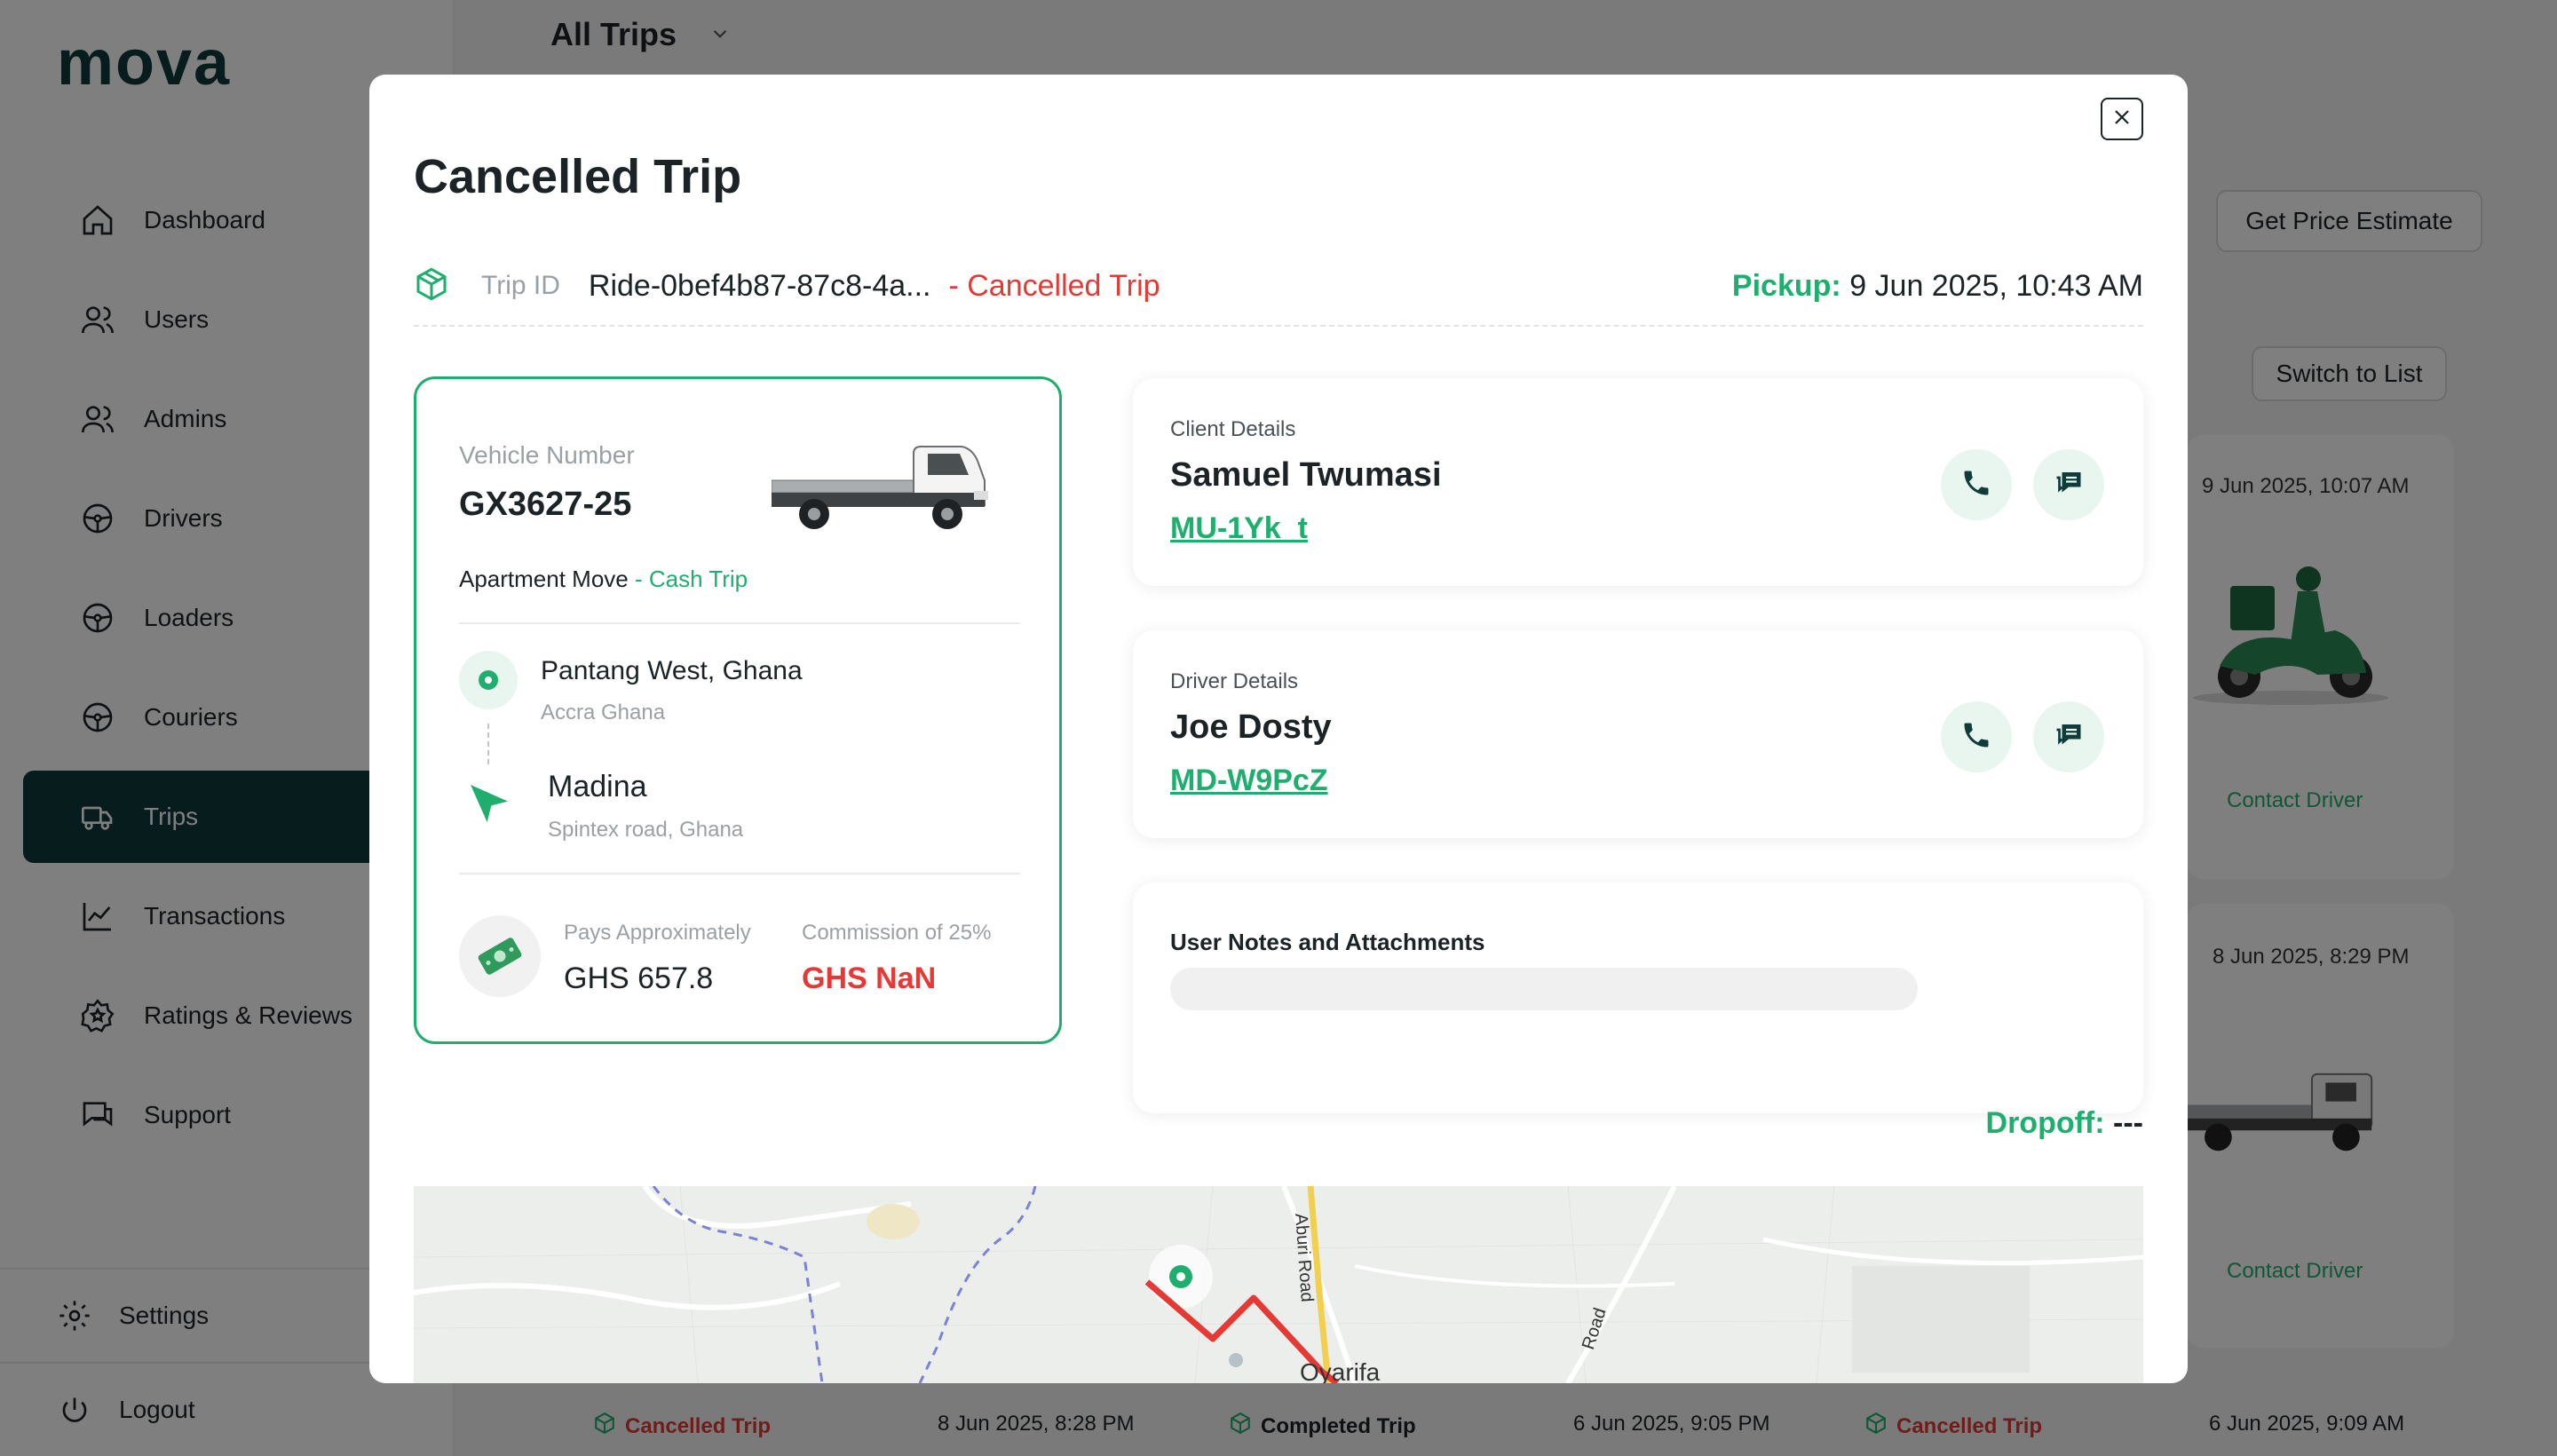 Image resolution: width=2557 pixels, height=1456 pixels. I want to click on vehicle-number-label: Vehicle Number, so click(547, 455).